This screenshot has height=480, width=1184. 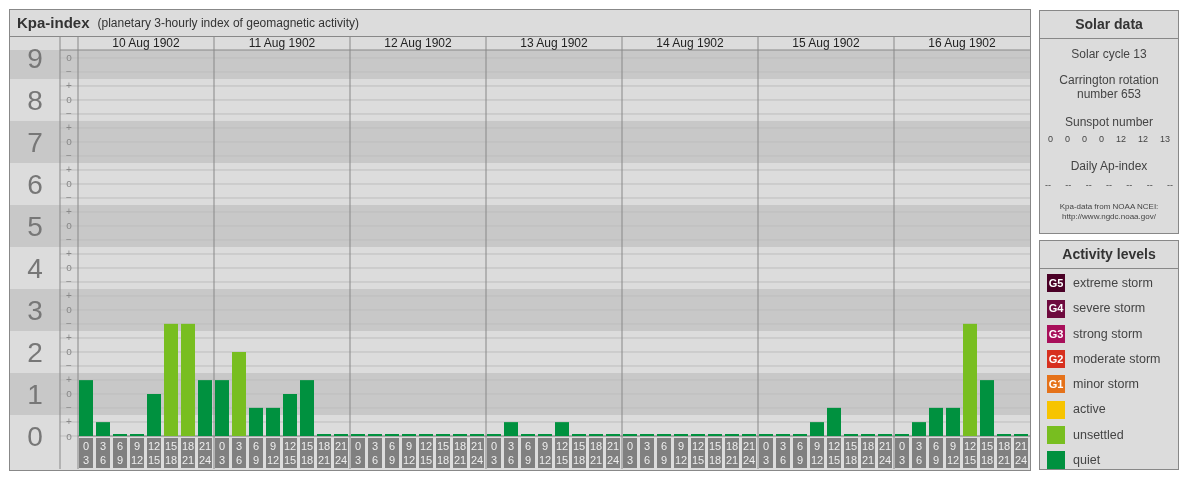 What do you see at coordinates (1087, 460) in the screenshot?
I see `level-label: quiet` at bounding box center [1087, 460].